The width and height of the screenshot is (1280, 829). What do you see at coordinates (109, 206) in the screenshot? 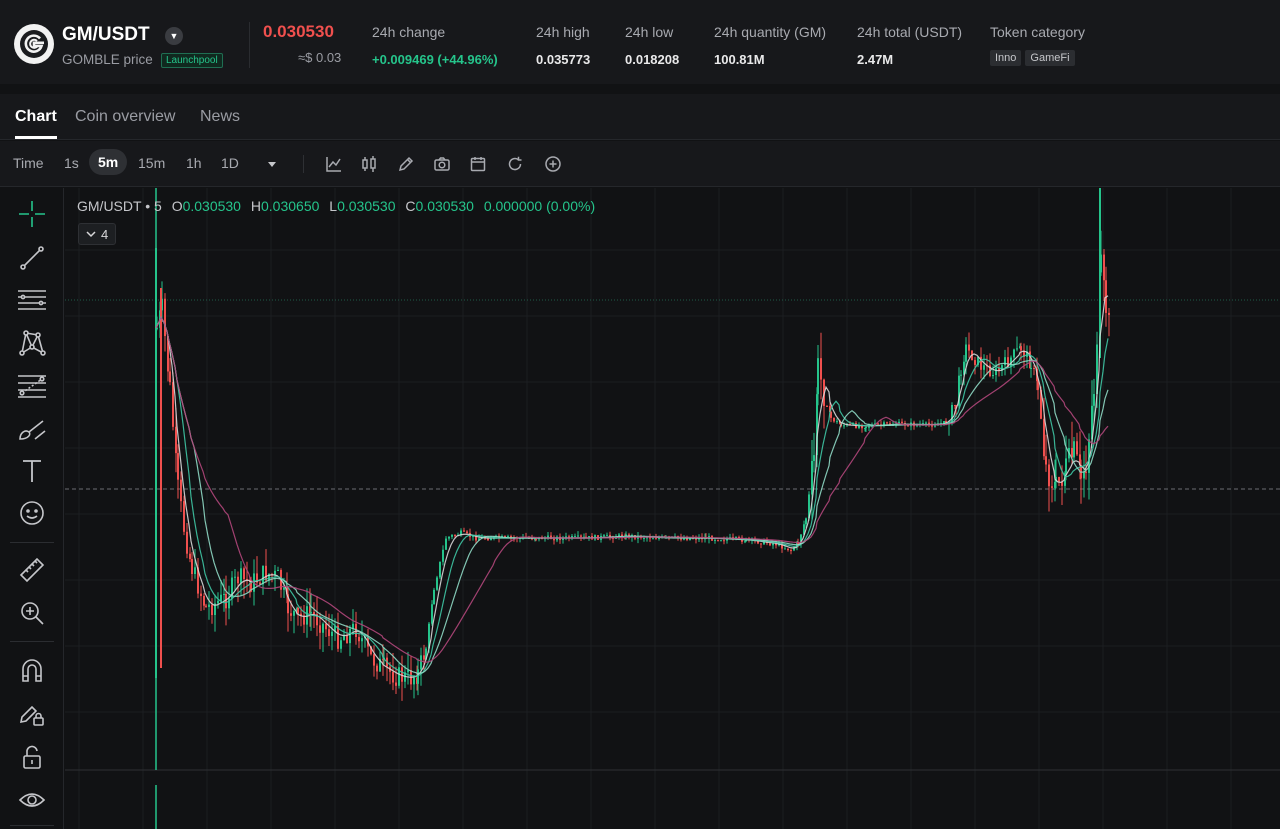
I see `legend-symbol: GM/USDT` at bounding box center [109, 206].